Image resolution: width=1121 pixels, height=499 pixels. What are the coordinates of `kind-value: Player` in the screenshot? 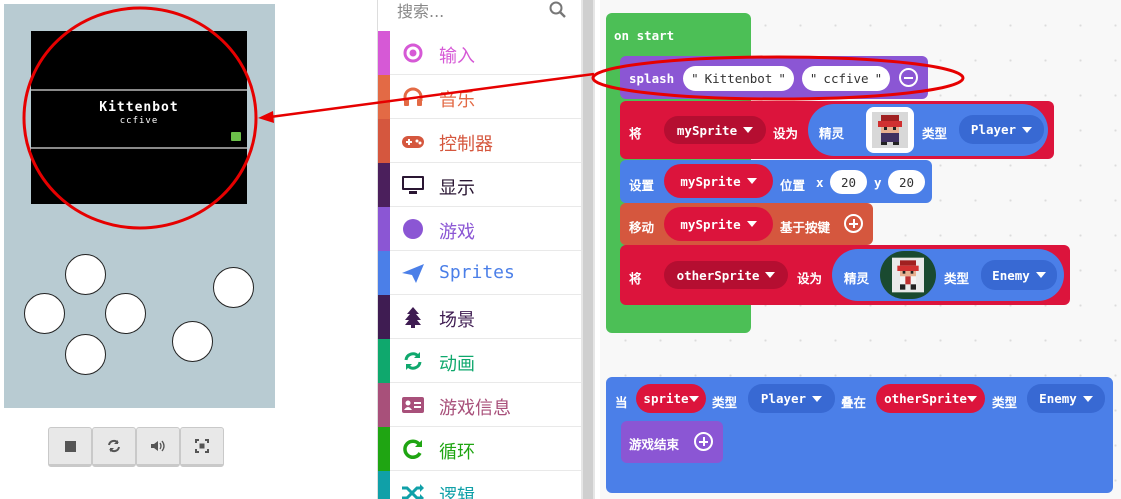 It's located at (993, 129).